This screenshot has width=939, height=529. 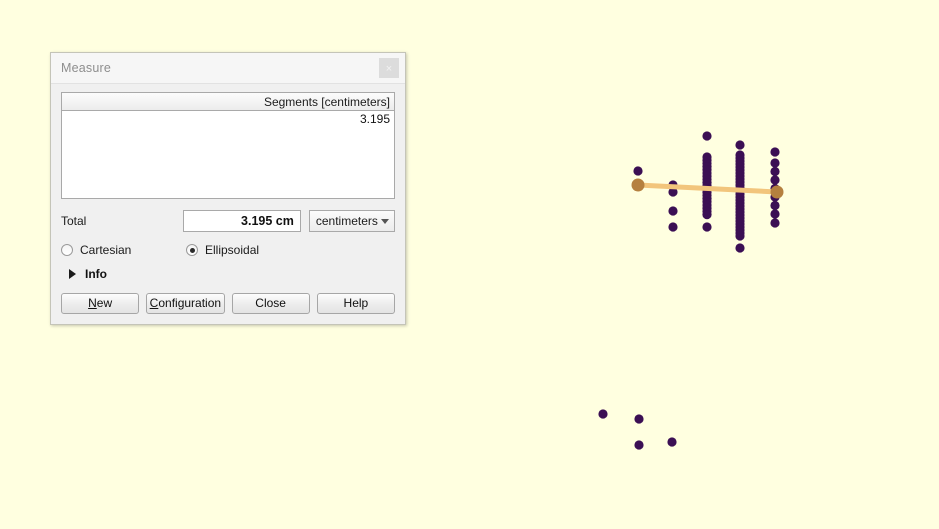 I want to click on table-row: 3.195, so click(x=228, y=118).